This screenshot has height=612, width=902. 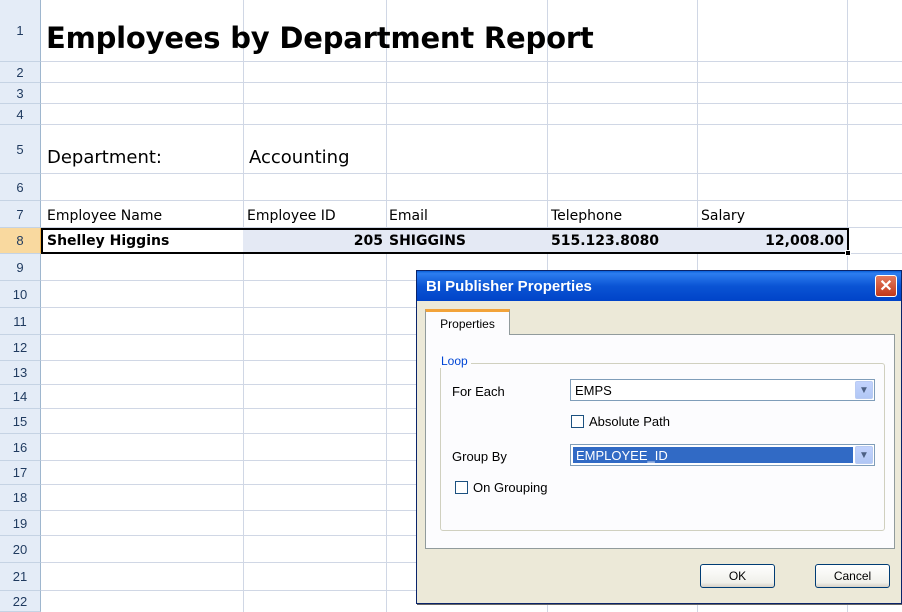 I want to click on row-header: 2, so click(x=20, y=72).